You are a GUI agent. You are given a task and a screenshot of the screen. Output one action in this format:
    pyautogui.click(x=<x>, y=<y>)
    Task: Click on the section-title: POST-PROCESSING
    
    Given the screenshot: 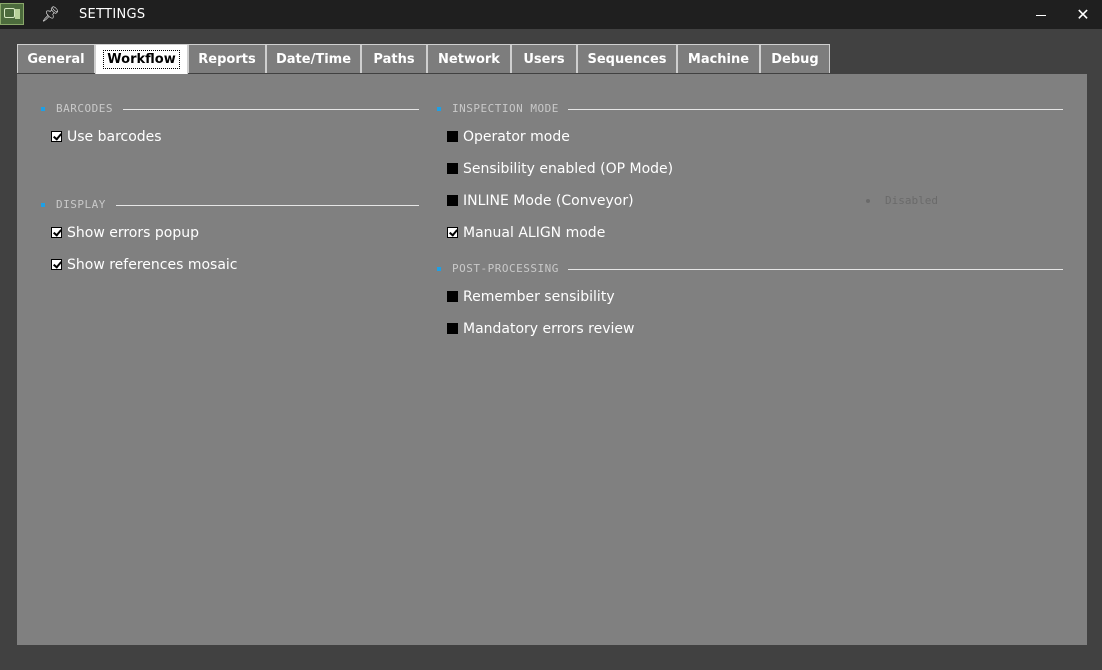 What is the action you would take?
    pyautogui.click(x=505, y=268)
    